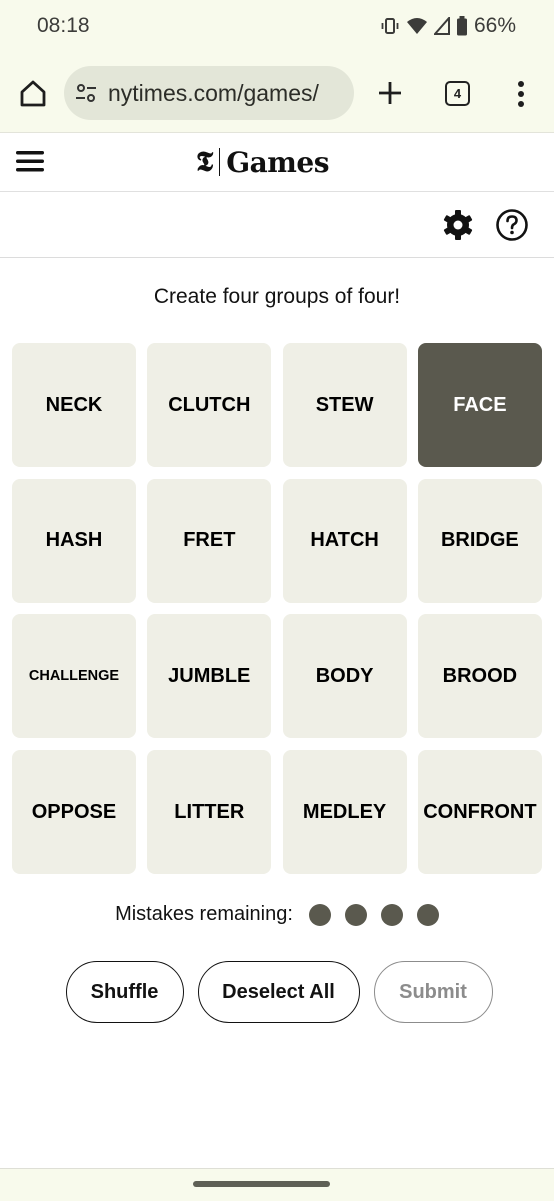 This screenshot has width=554, height=1201. Describe the element at coordinates (344, 405) in the screenshot. I see `word-tile: STEW` at that location.